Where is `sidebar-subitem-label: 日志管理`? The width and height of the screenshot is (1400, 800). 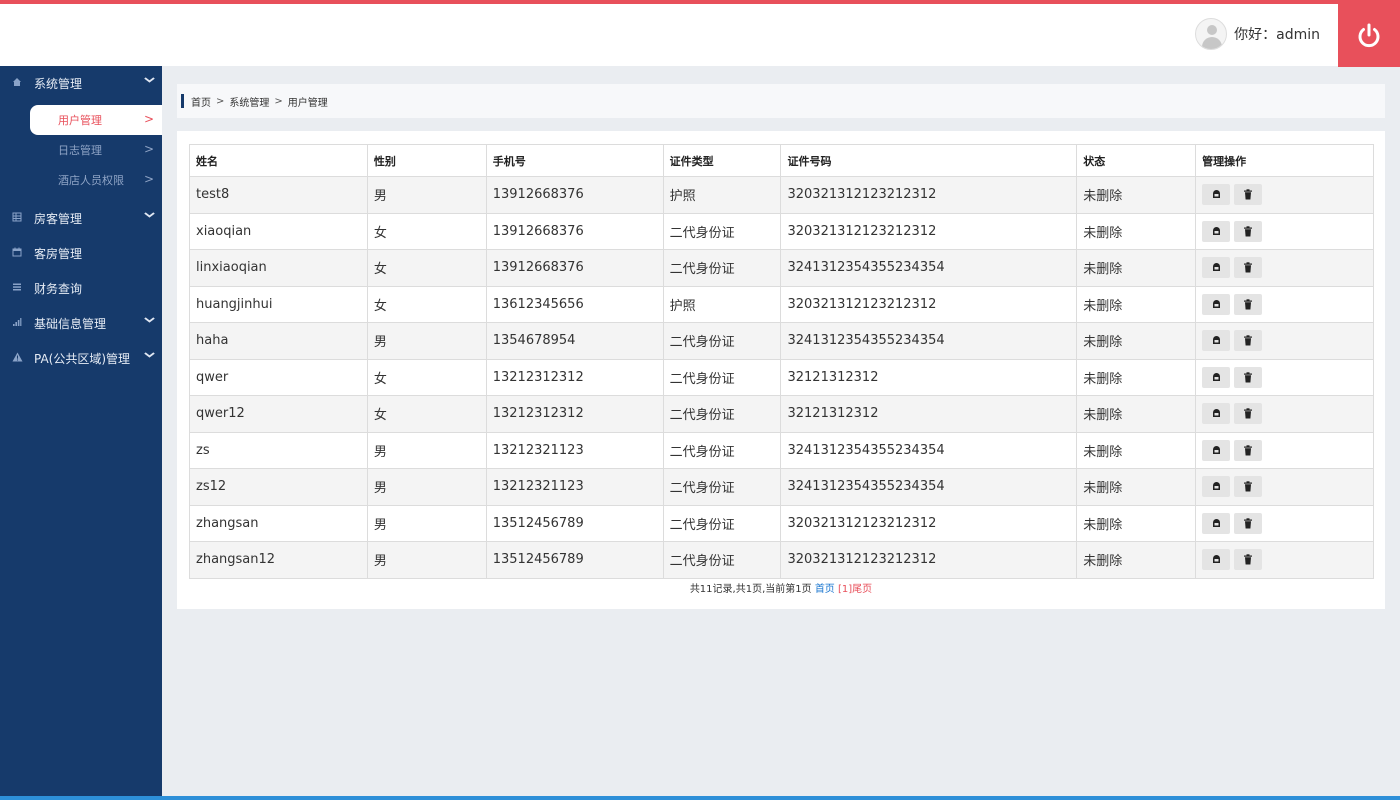 sidebar-subitem-label: 日志管理 is located at coordinates (80, 150).